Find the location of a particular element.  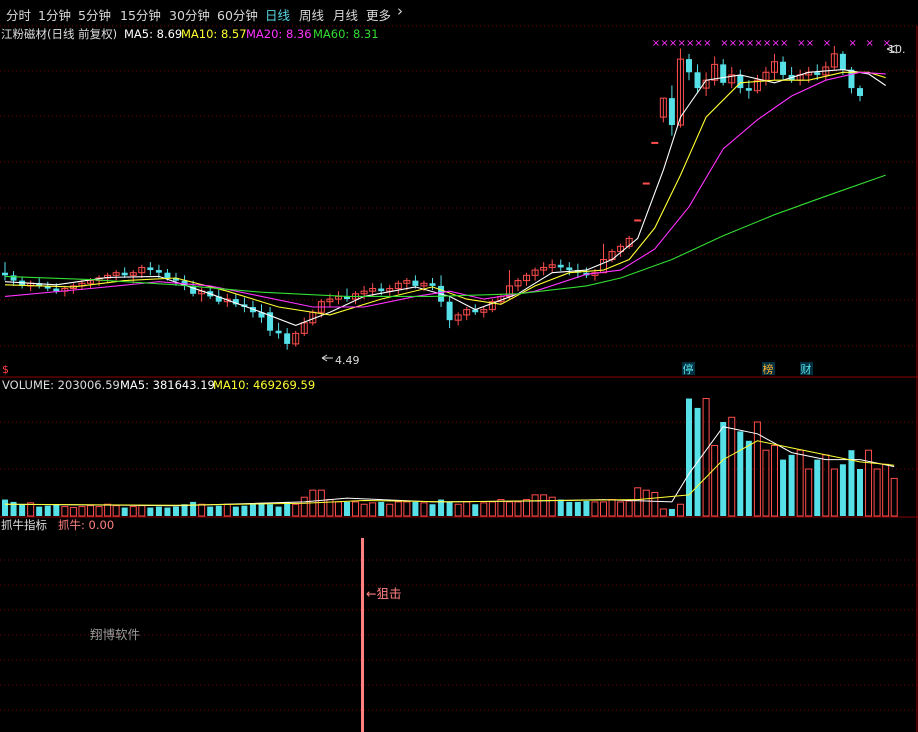

low-arrow-icon is located at coordinates (327, 358).